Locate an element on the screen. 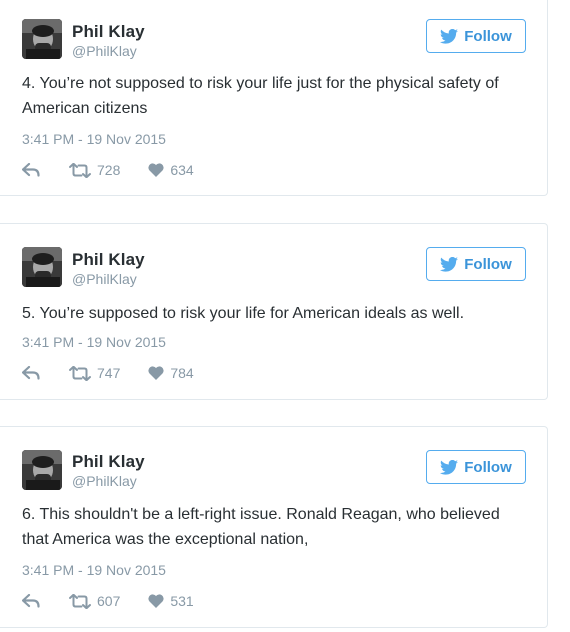 The width and height of the screenshot is (570, 632). retweet-count: 607 is located at coordinates (109, 601).